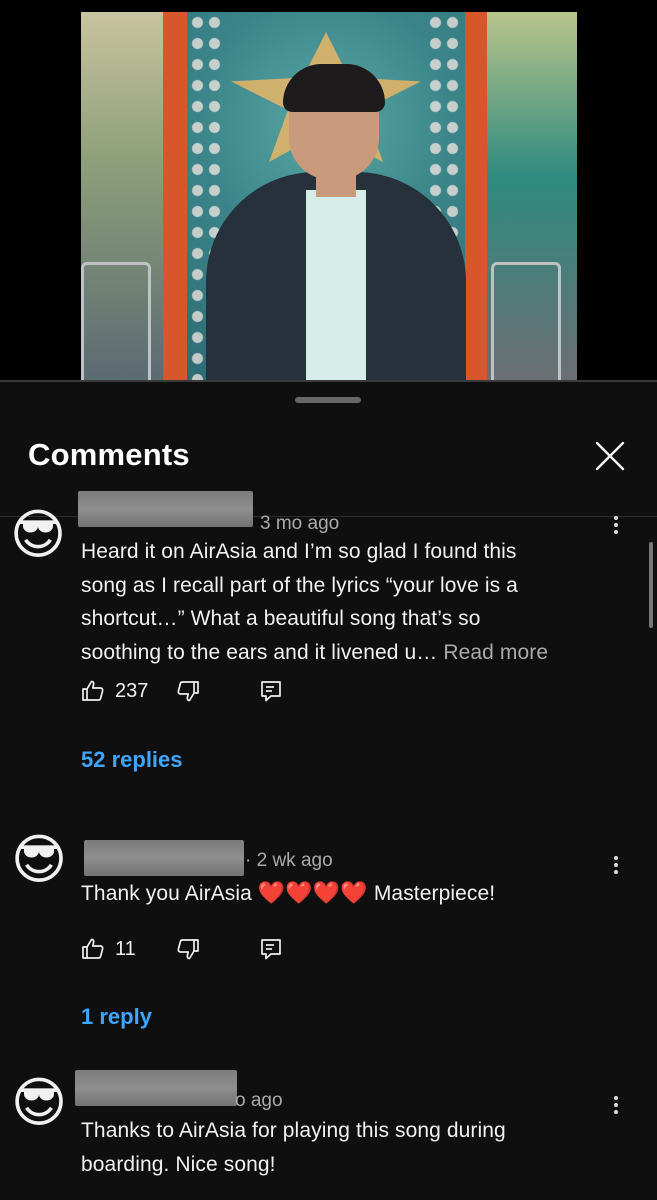  I want to click on comment-text-end: Masterpiece!, so click(434, 893).